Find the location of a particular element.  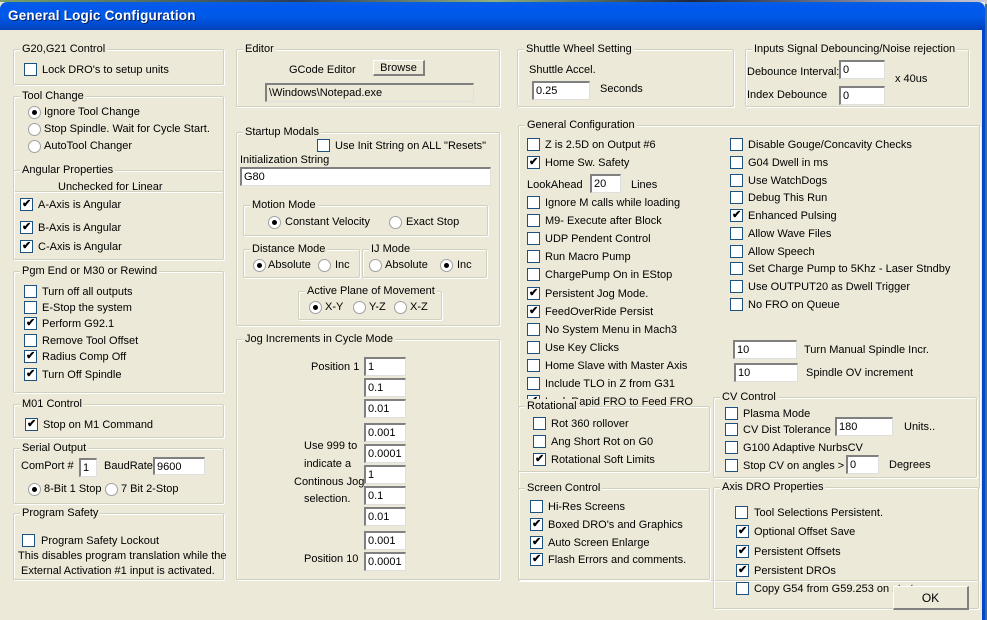

estop-system-checkbox: ✔ is located at coordinates (30, 307).